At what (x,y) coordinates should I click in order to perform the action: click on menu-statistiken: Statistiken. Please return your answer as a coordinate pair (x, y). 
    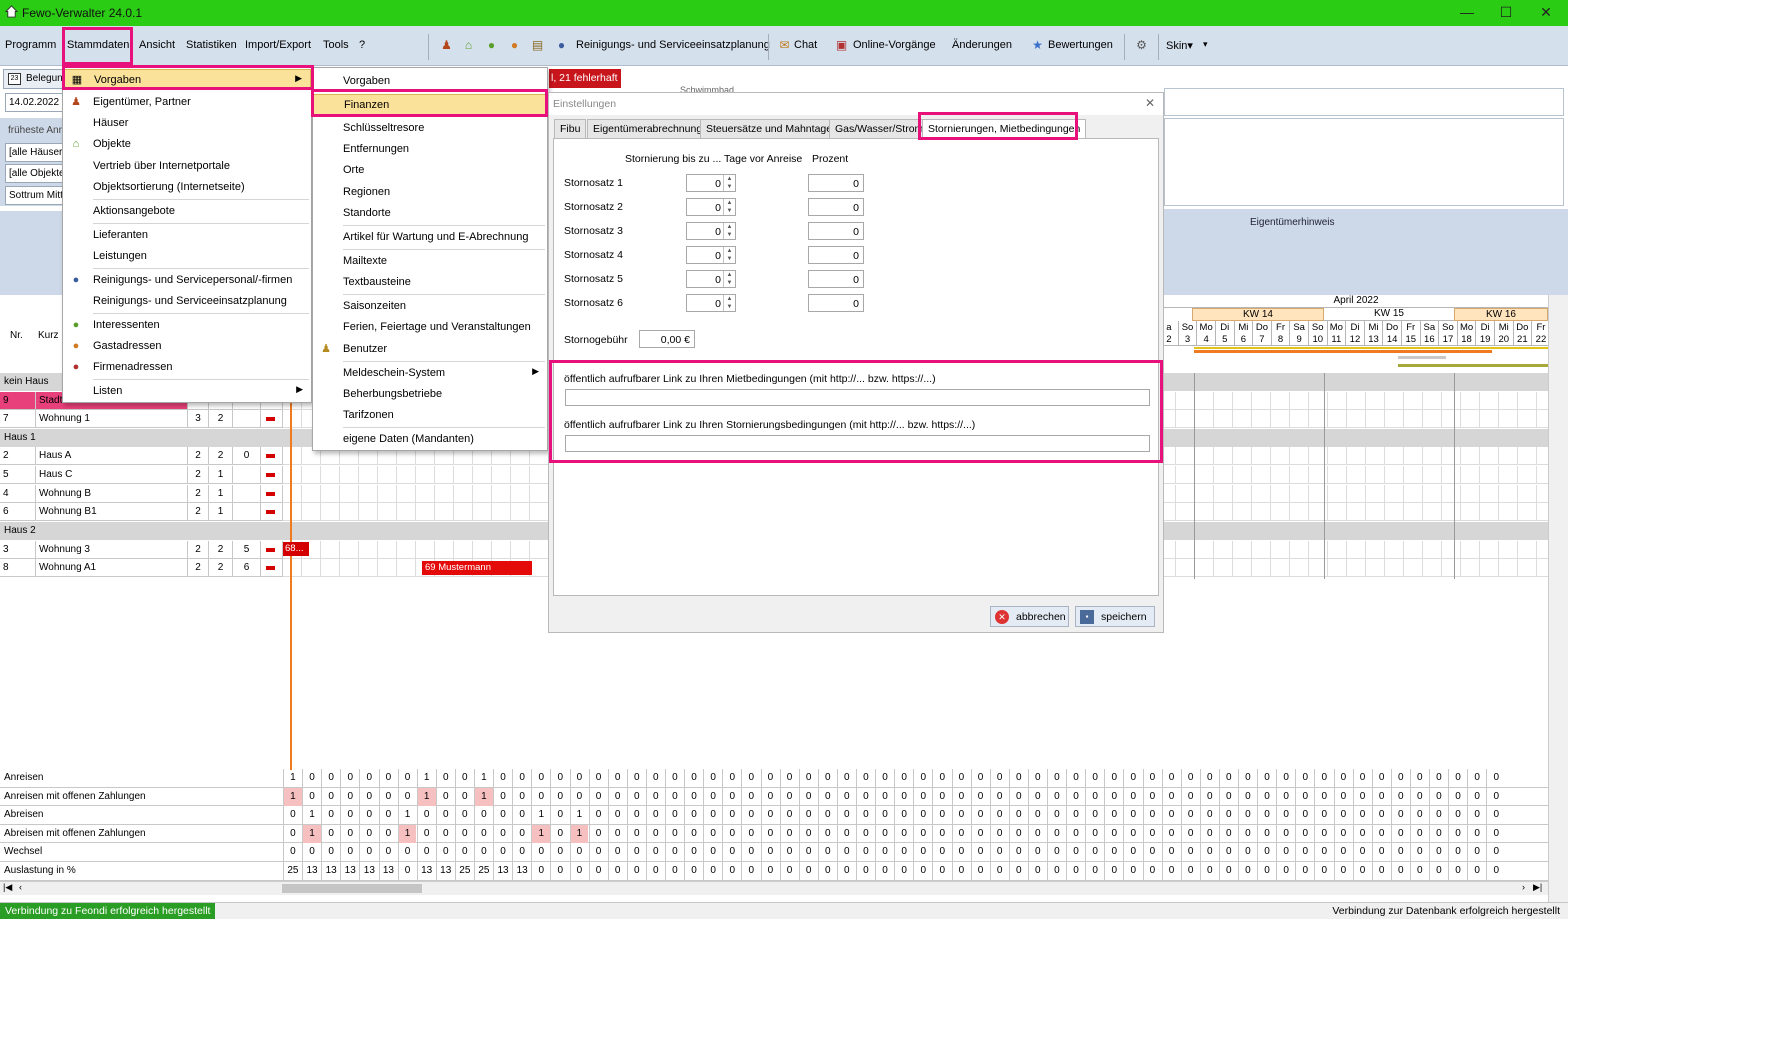
    Looking at the image, I should click on (211, 45).